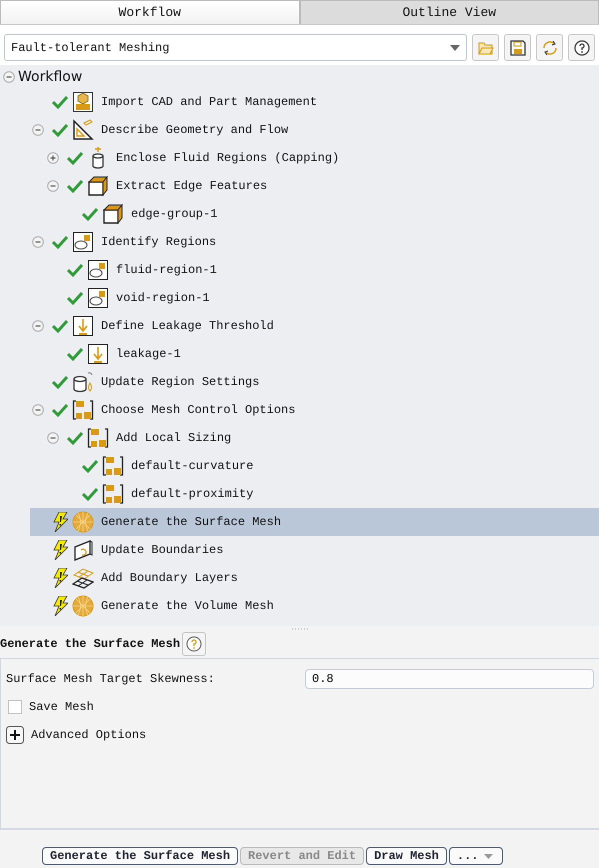  I want to click on step-label: Define Leakage Threshold, so click(187, 326).